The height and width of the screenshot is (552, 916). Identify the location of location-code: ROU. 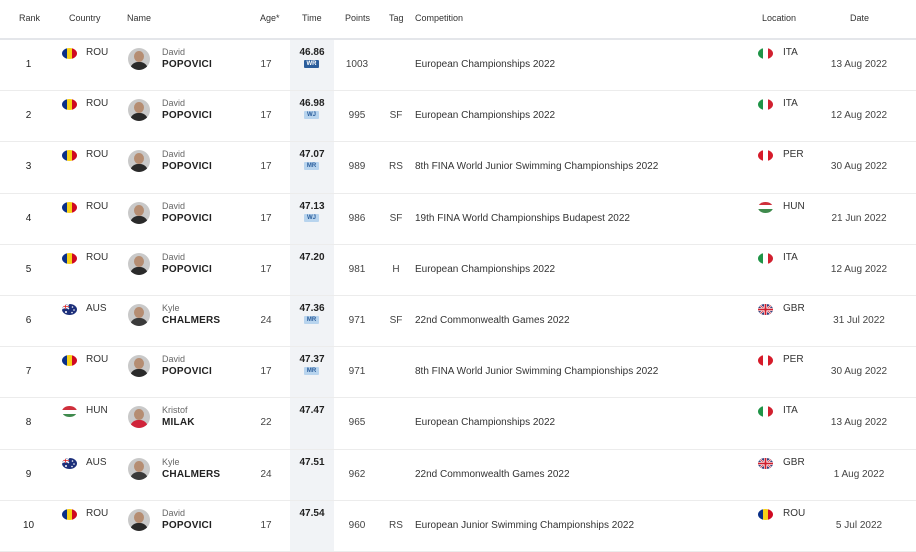
(794, 513).